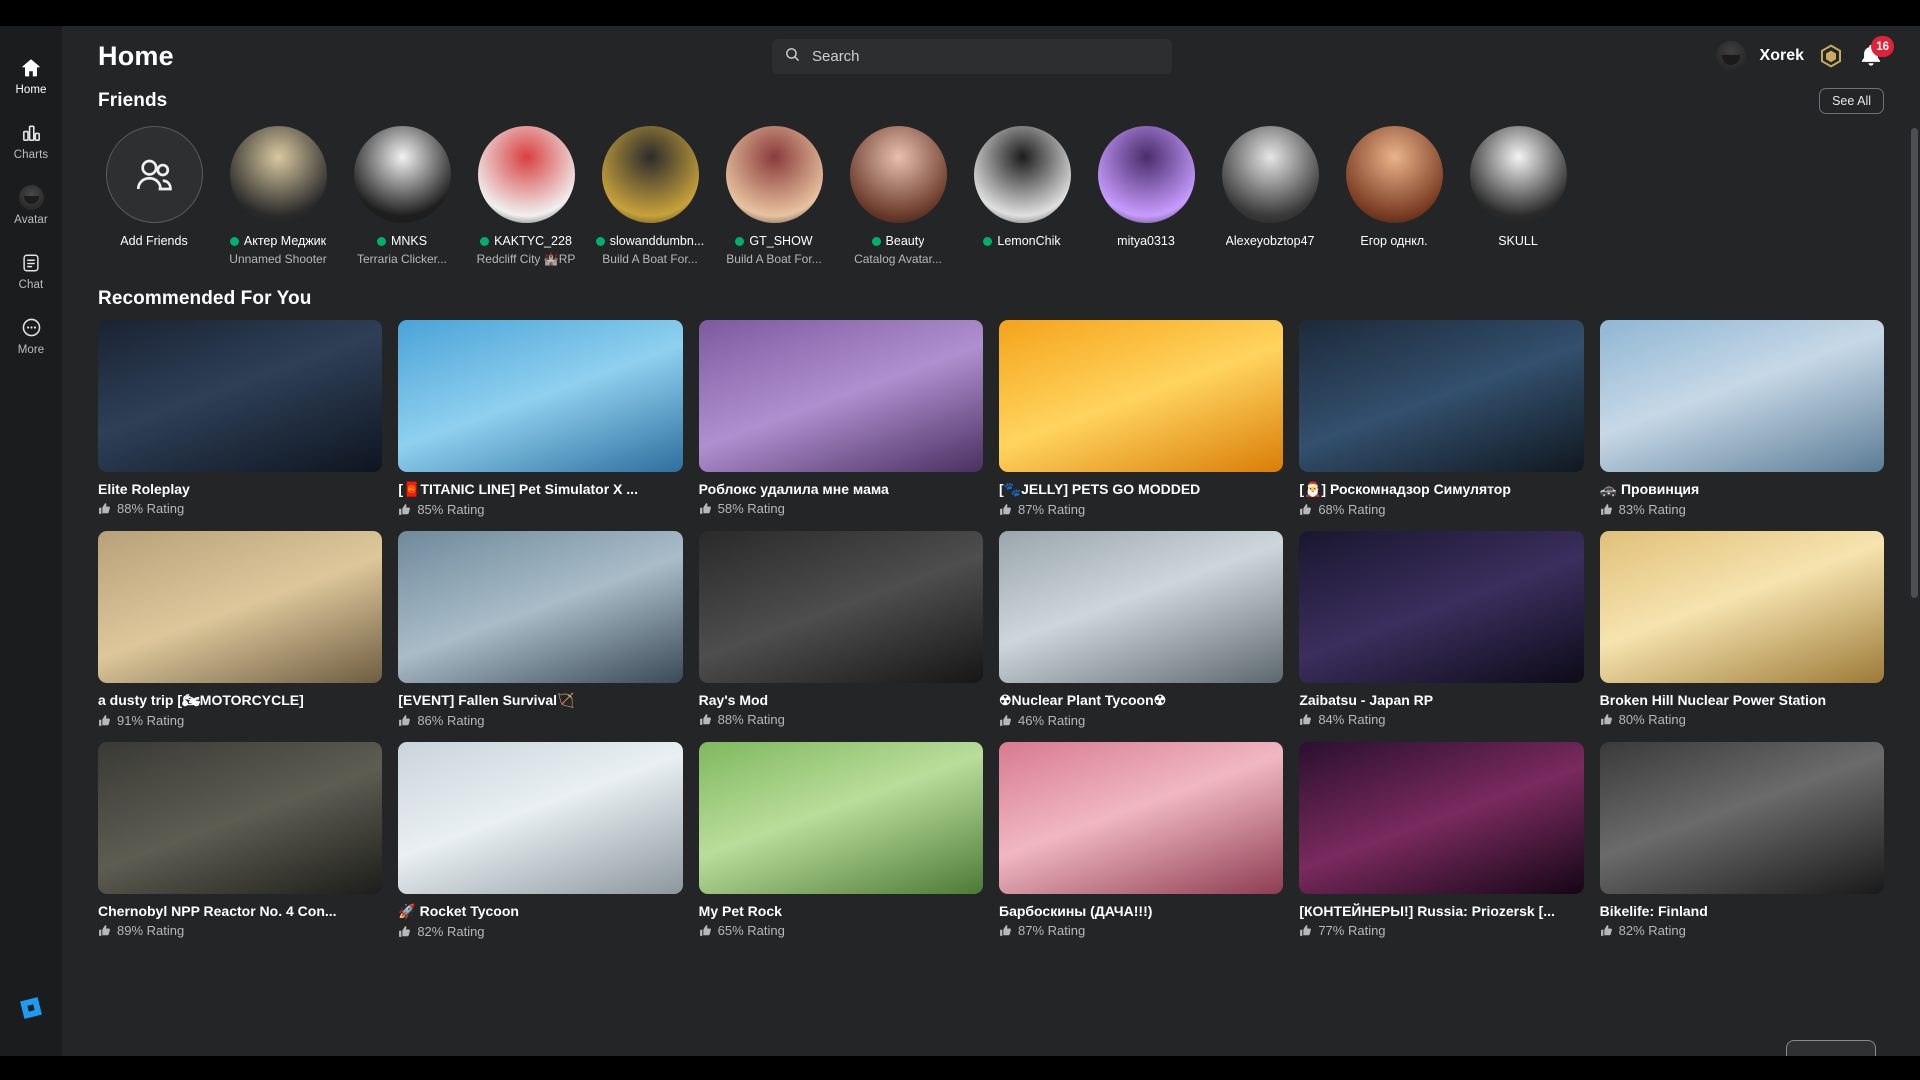 The height and width of the screenshot is (1080, 1920). What do you see at coordinates (154, 196) in the screenshot?
I see `add-friends-button: Add Friends` at bounding box center [154, 196].